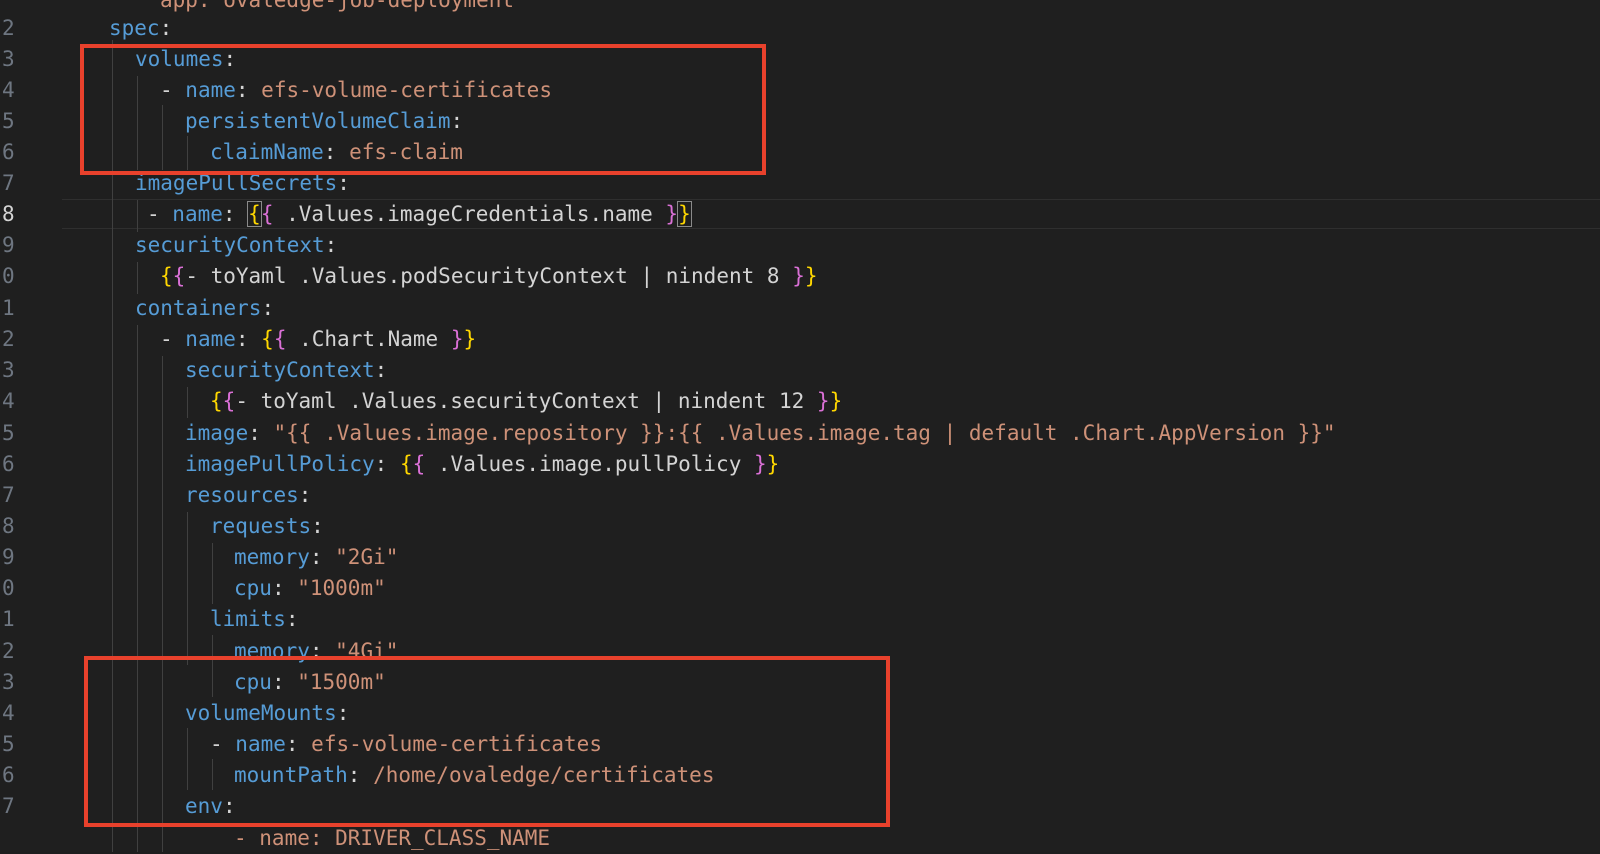 Image resolution: width=1600 pixels, height=854 pixels. Describe the element at coordinates (248, 619) in the screenshot. I see `yaml-key: limits` at that location.